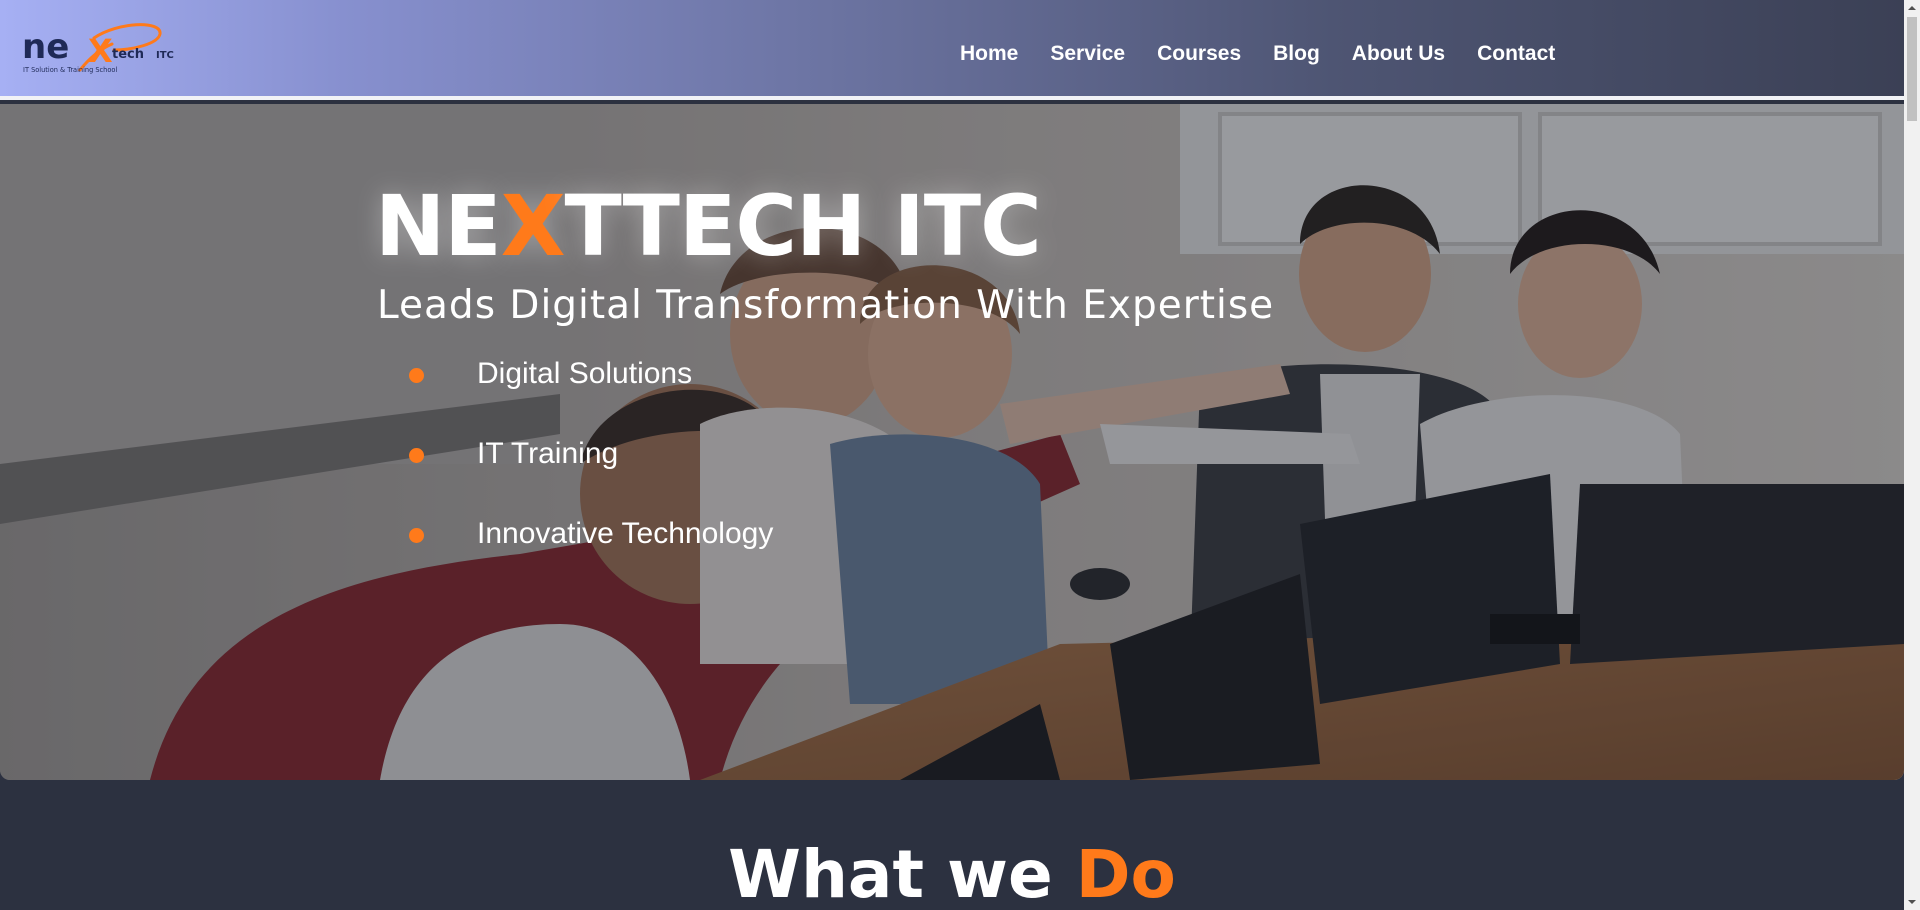 The width and height of the screenshot is (1920, 910). I want to click on scroll-down-arrow-icon, so click(1912, 902).